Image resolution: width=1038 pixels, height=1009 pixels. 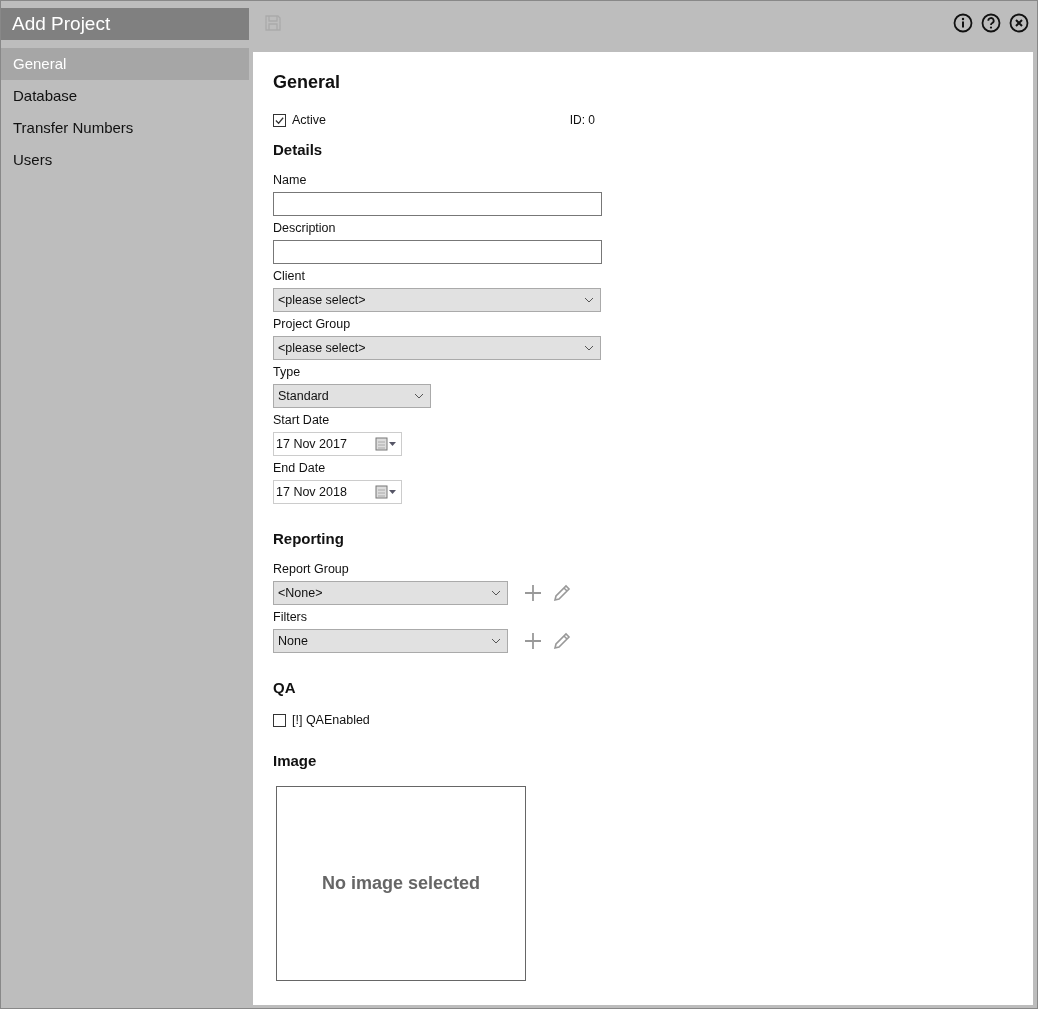 I want to click on field-label: Start Date, so click(x=302, y=420).